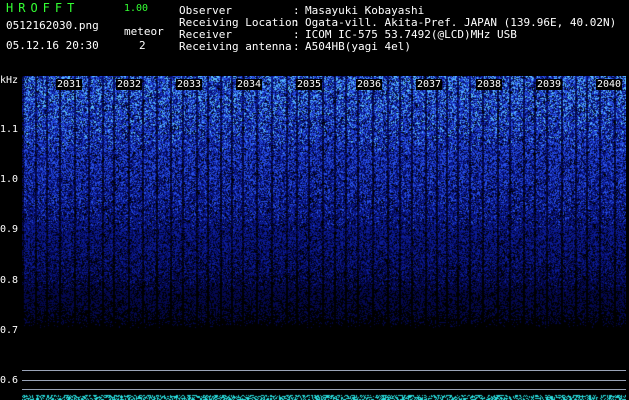  What do you see at coordinates (43, 8) in the screenshot?
I see `app-title: HROFFT` at bounding box center [43, 8].